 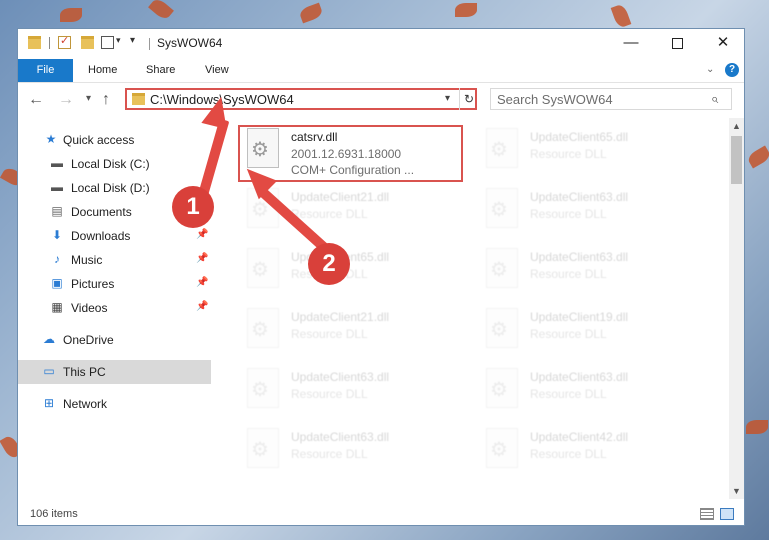 What do you see at coordinates (340, 317) in the screenshot?
I see `file-name: UpdateClient21.dll` at bounding box center [340, 317].